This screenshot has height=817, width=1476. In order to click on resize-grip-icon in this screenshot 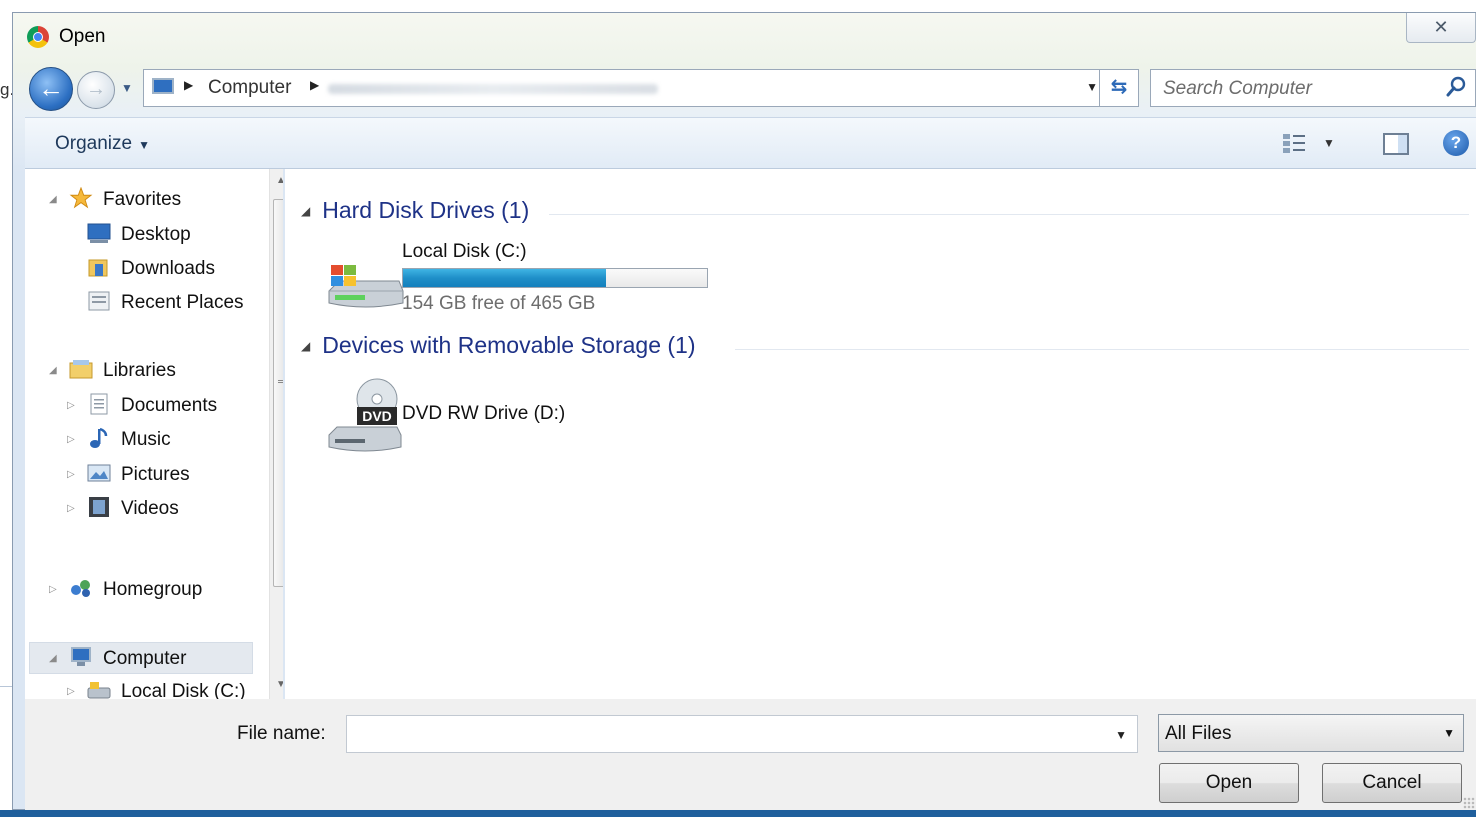, I will do `click(1469, 803)`.